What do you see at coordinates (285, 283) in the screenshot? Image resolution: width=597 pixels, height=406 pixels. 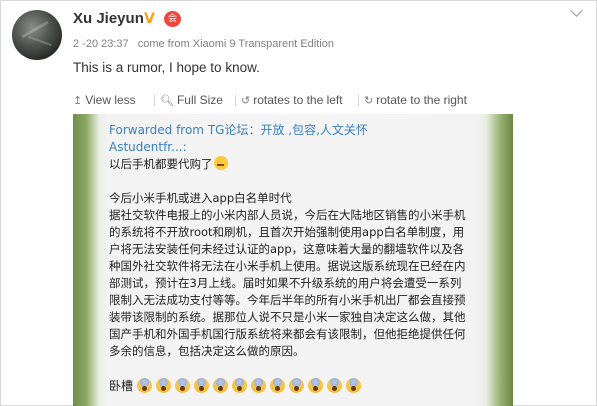 I see `body-line: 部测试，预计在3月上线。届时如果不升级系统的用户将会遭受一系列` at bounding box center [285, 283].